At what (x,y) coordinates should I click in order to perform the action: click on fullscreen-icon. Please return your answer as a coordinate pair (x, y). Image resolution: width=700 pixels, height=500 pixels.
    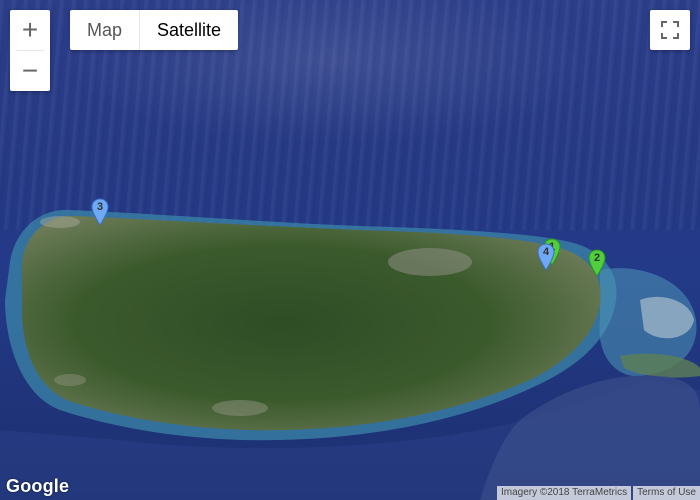
    Looking at the image, I should click on (670, 30).